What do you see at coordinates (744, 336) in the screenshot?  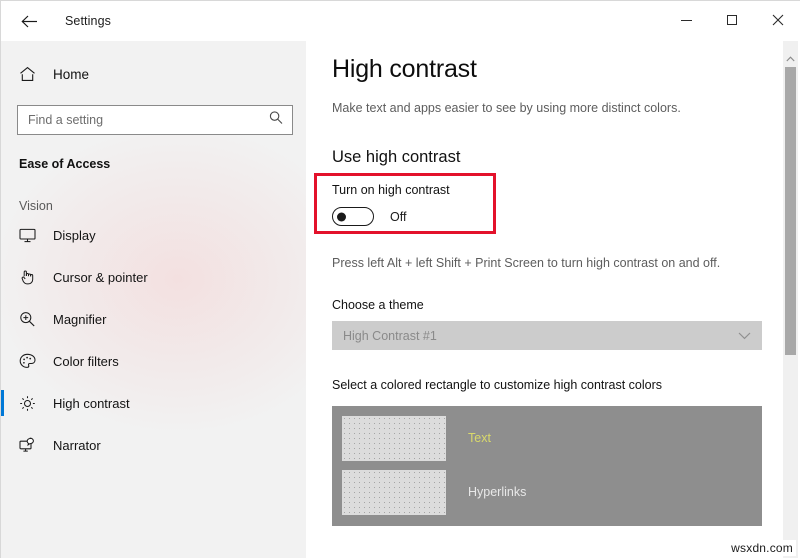 I see `chevron-down-icon` at bounding box center [744, 336].